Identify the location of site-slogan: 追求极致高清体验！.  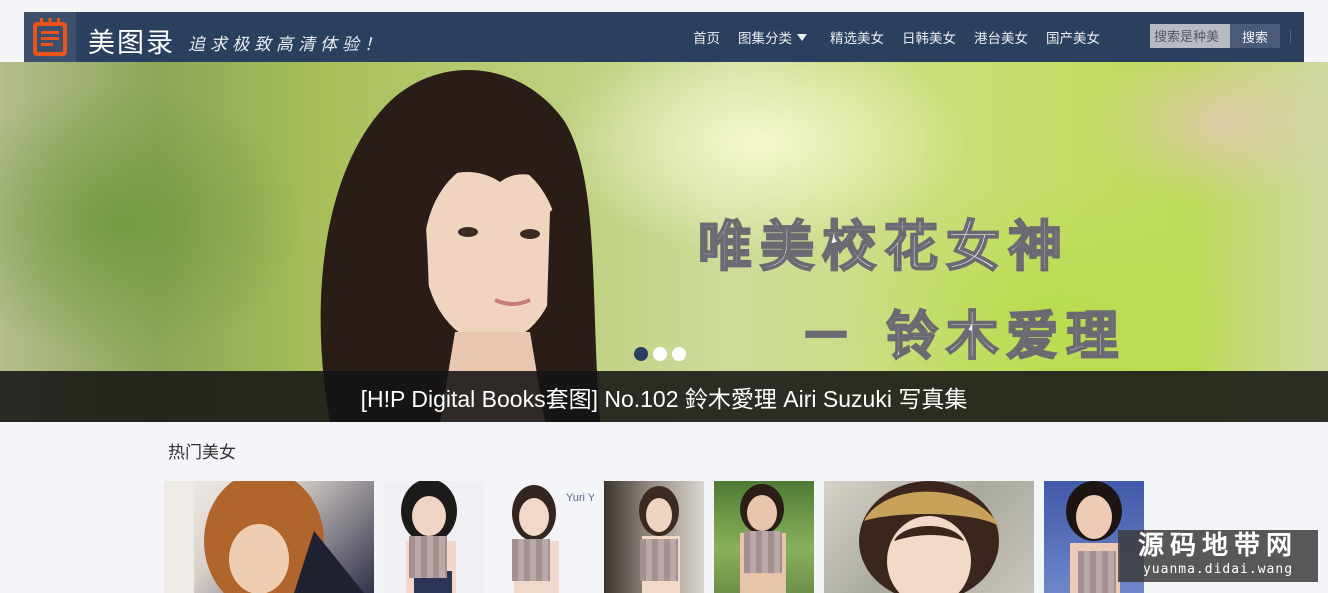
(287, 45).